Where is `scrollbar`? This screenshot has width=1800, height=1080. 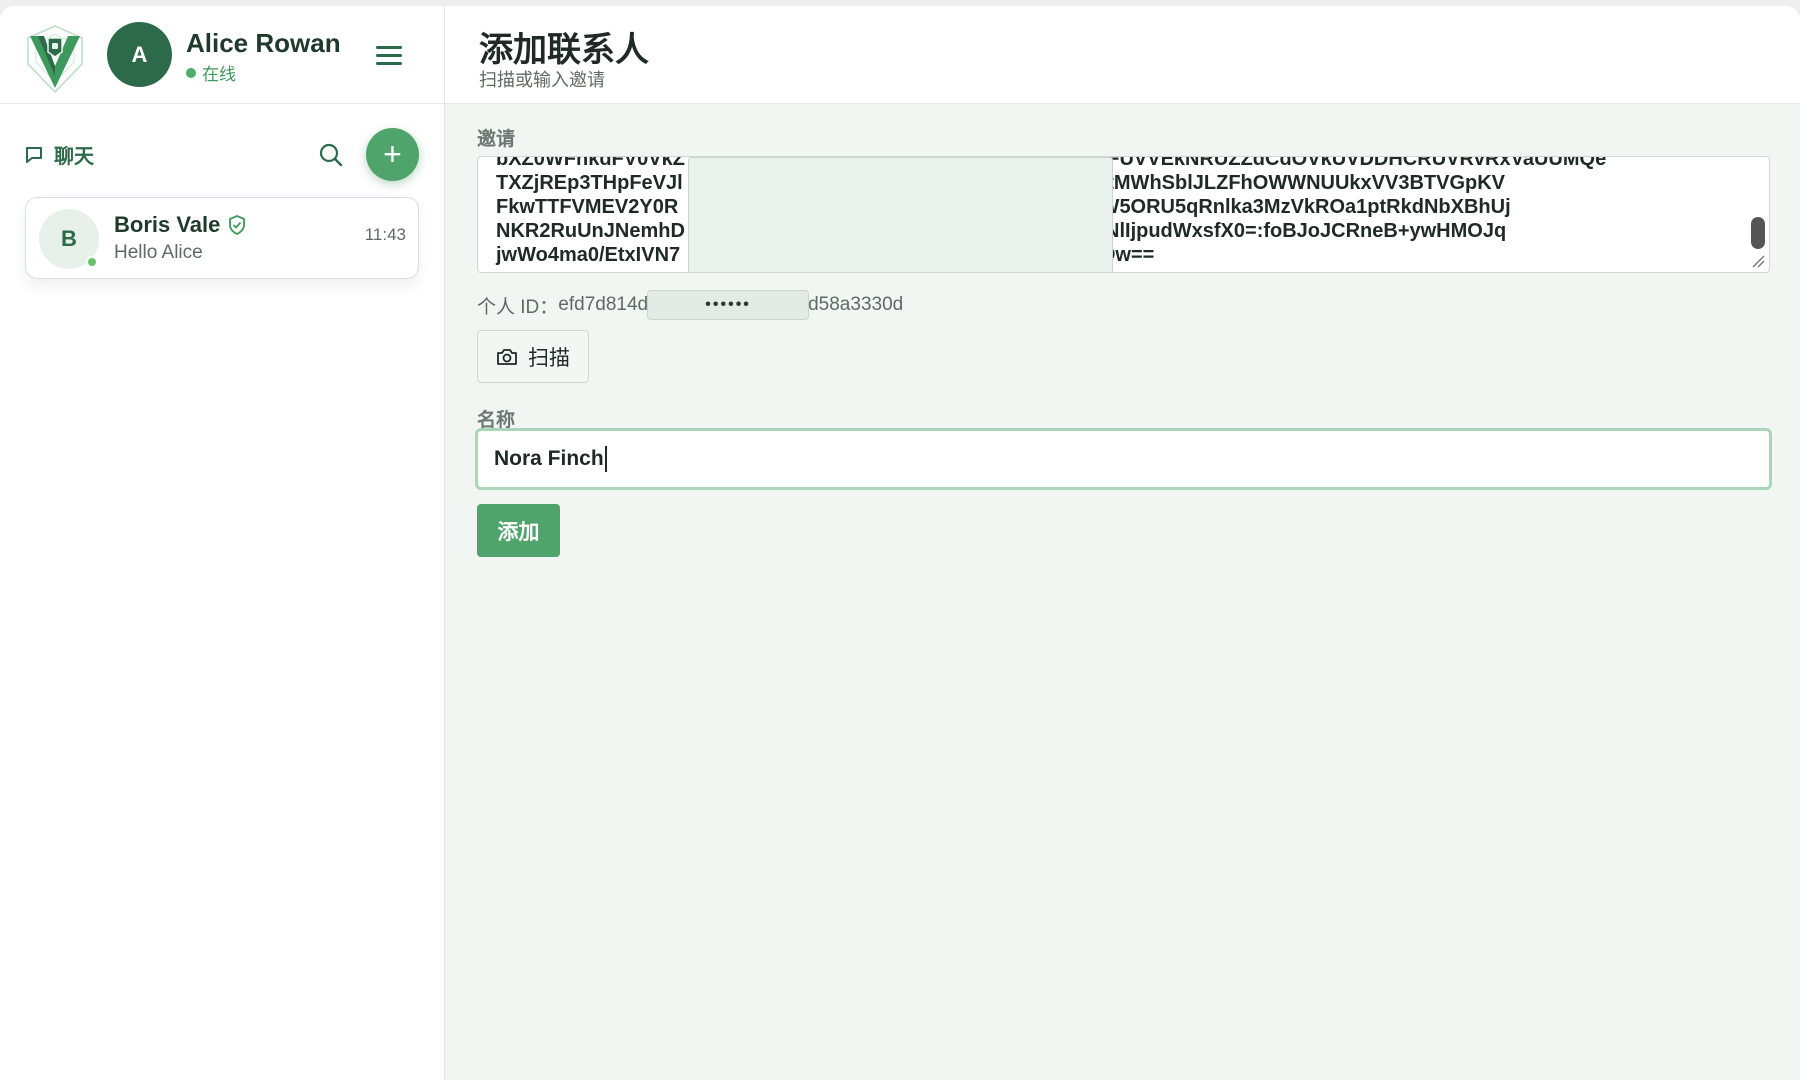 scrollbar is located at coordinates (1758, 213).